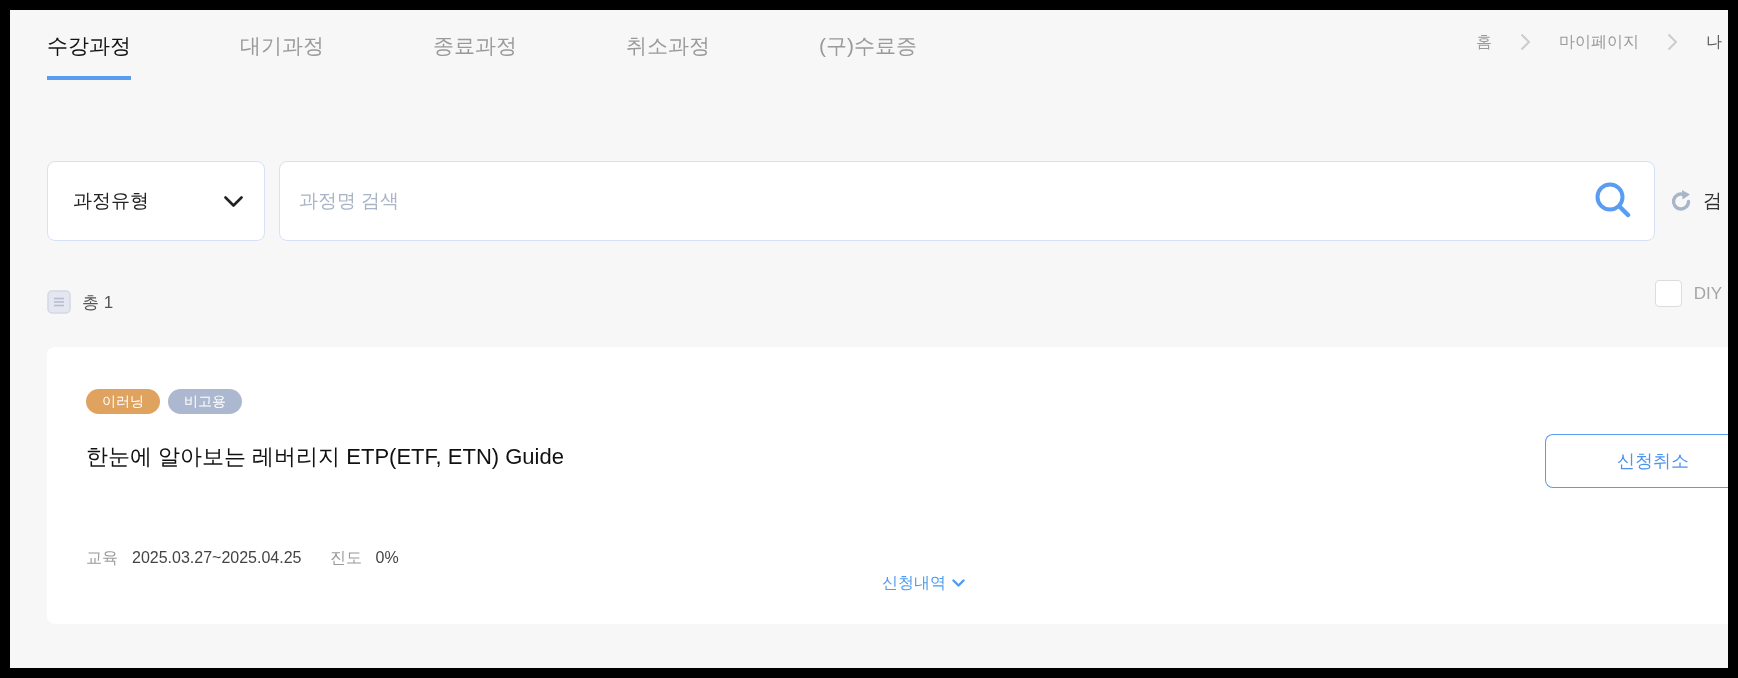 This screenshot has width=1738, height=678. Describe the element at coordinates (217, 558) in the screenshot. I see `education-period: 2025.03.27~2025.04.25` at that location.